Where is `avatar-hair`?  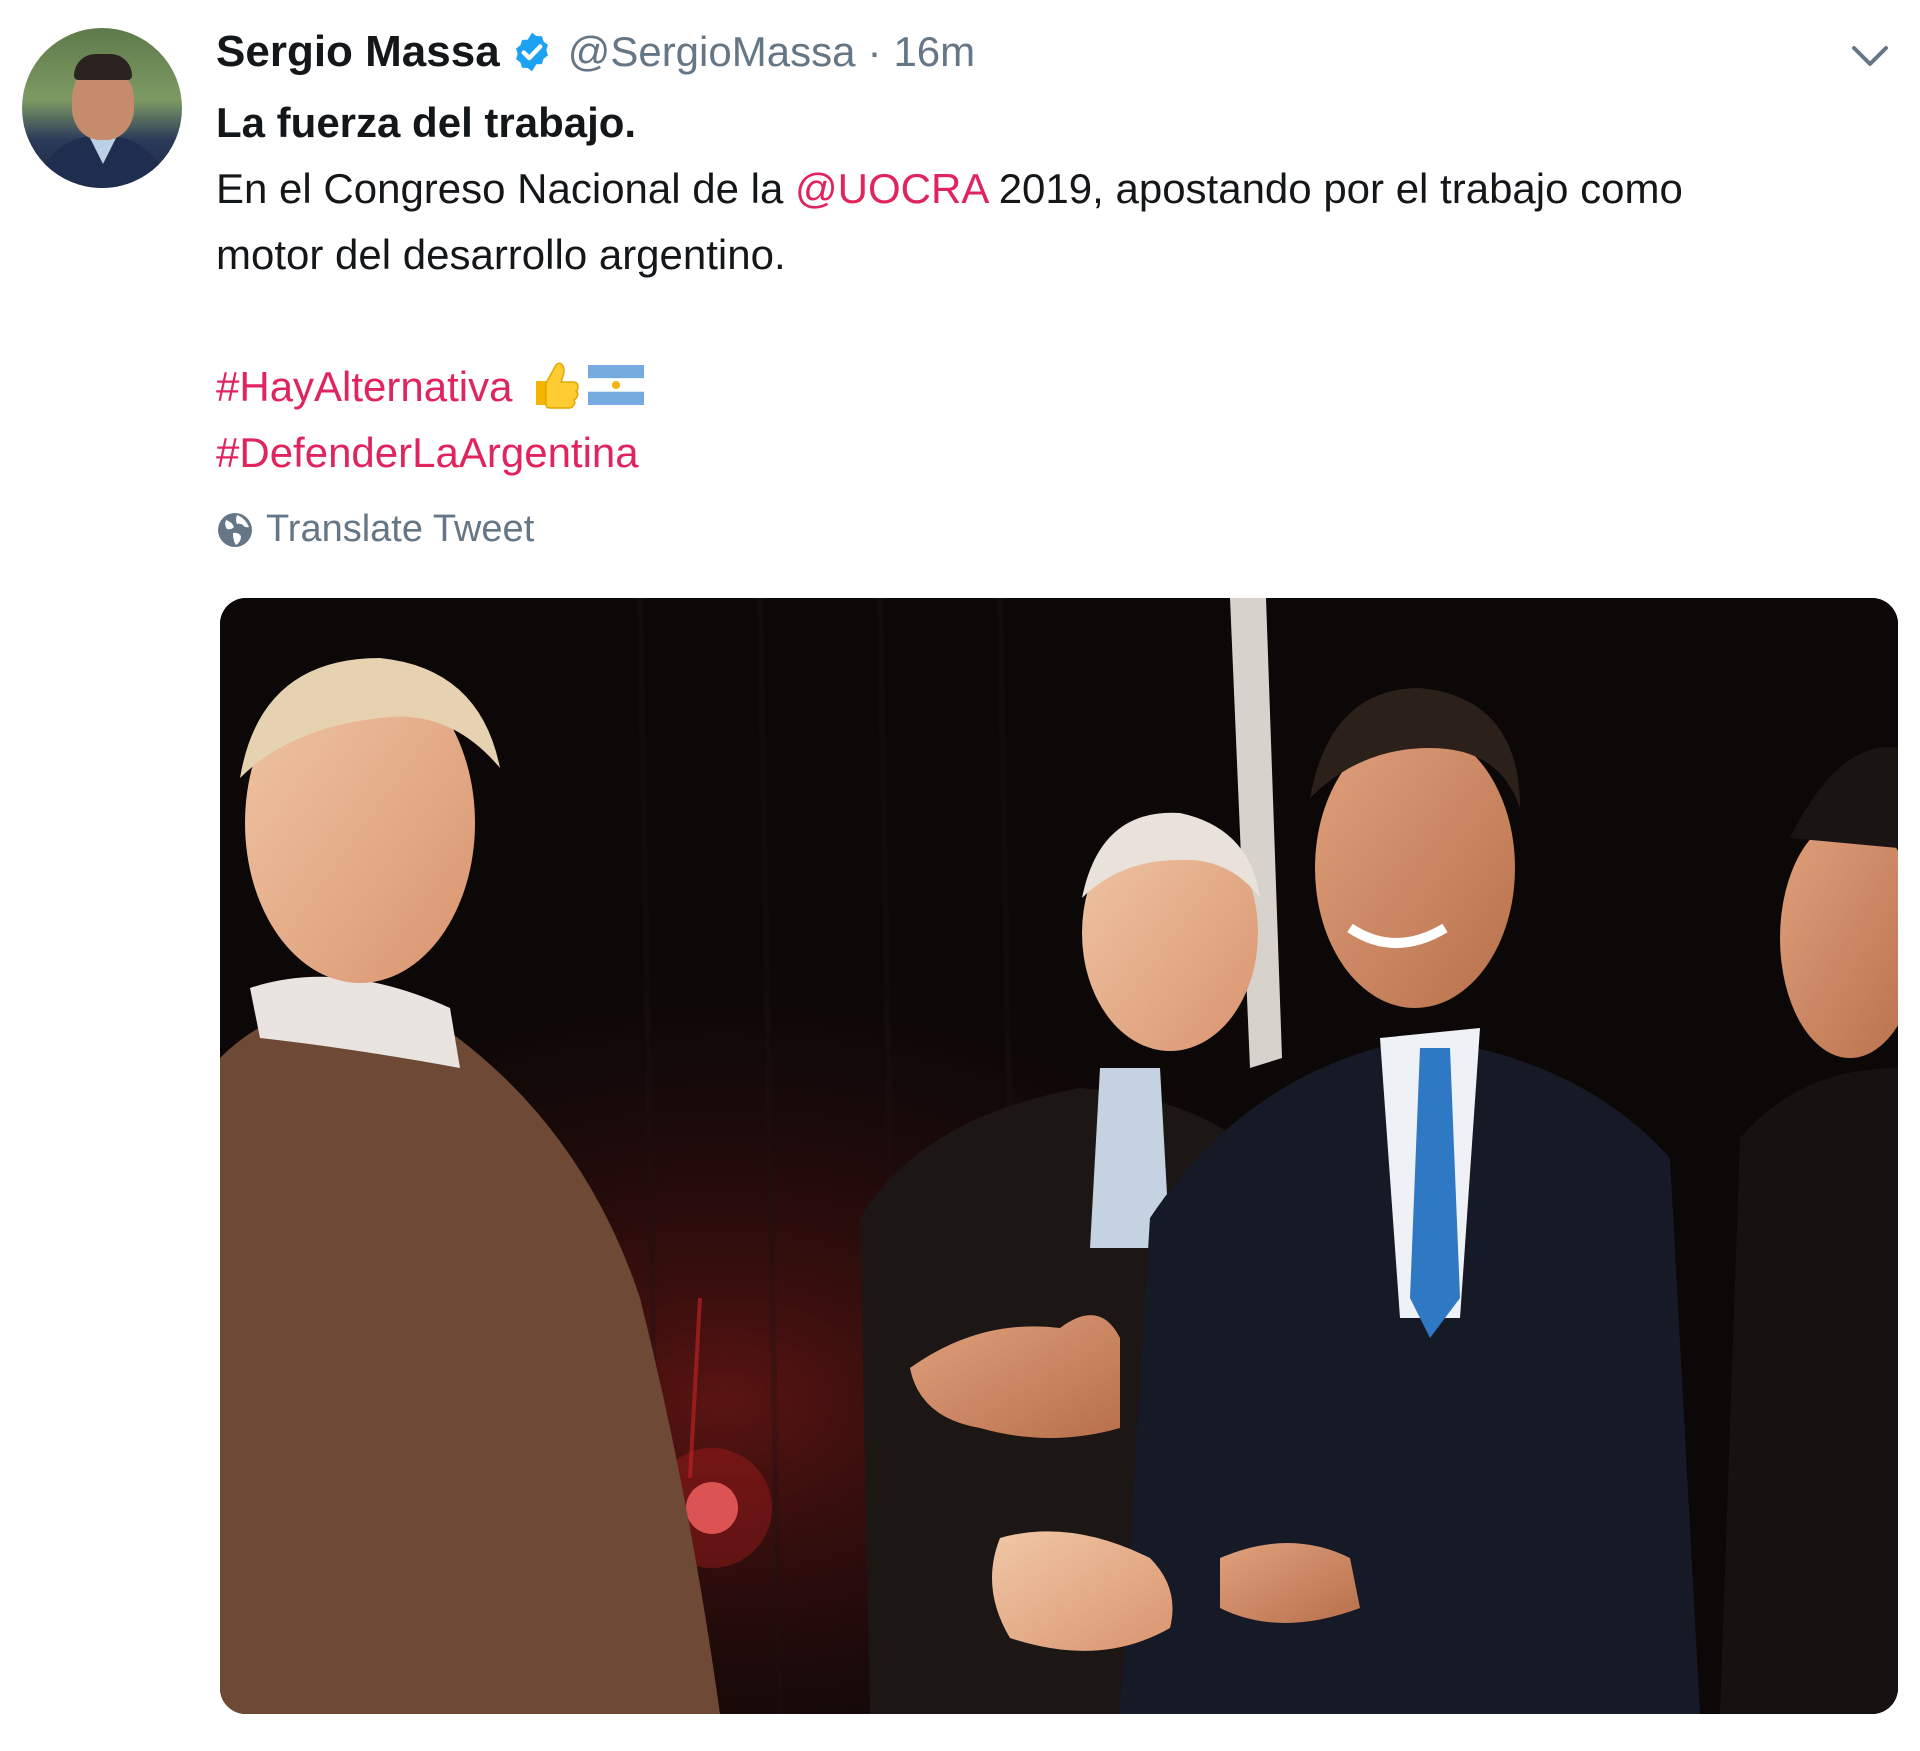 avatar-hair is located at coordinates (103, 67).